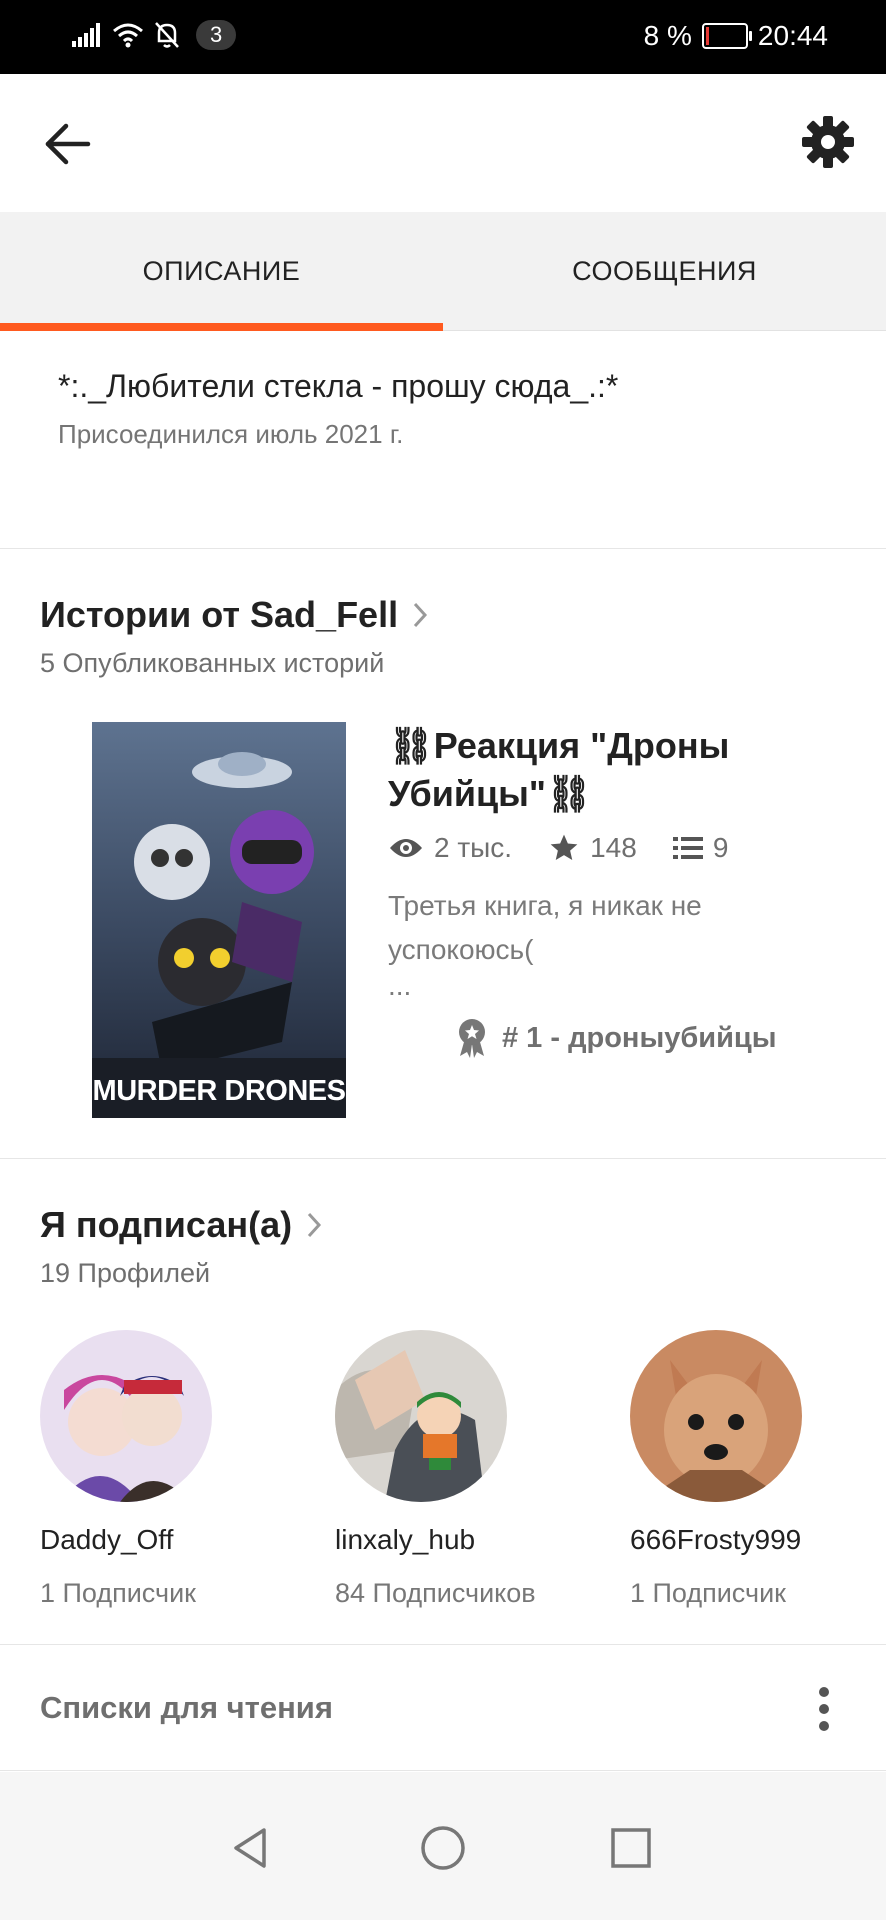 The image size is (886, 1920). What do you see at coordinates (338, 386) in the screenshot?
I see `description-text: *:._Любители стекла - прошу сюда_.:*` at bounding box center [338, 386].